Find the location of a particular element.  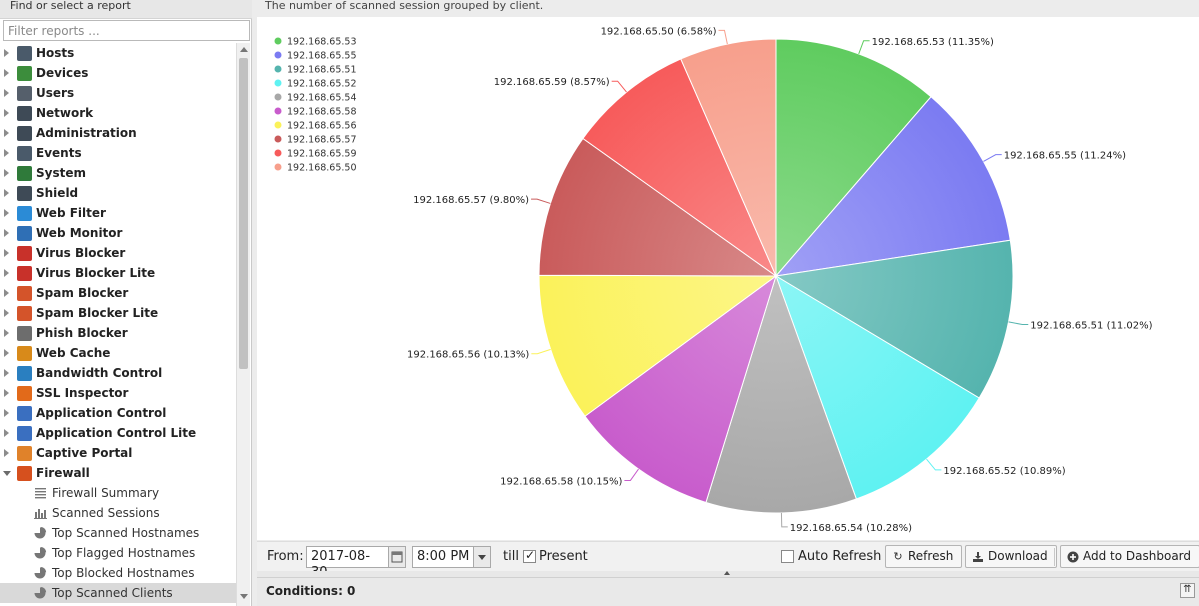

tree-category-shield: Shield is located at coordinates (118, 193).